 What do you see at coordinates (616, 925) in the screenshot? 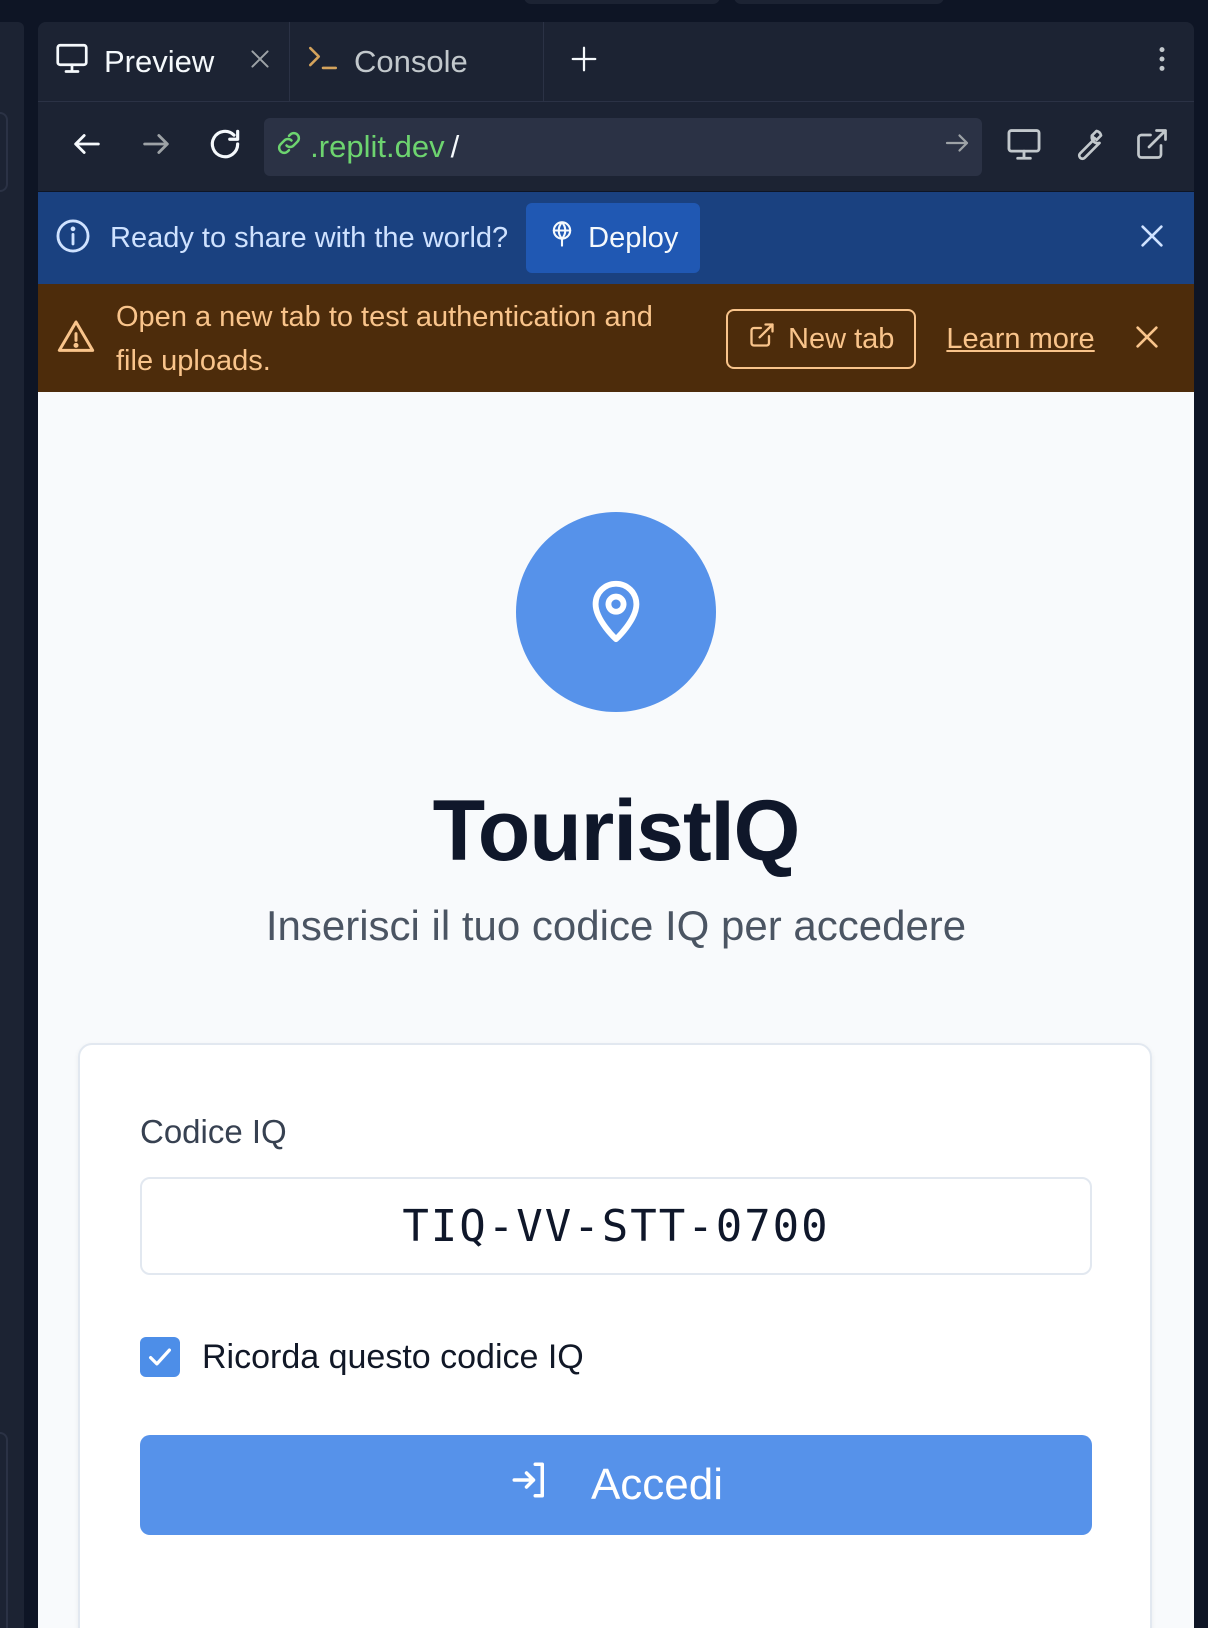
I see `app-subtitle: Inserisci il tuo codice IQ per accedere` at bounding box center [616, 925].